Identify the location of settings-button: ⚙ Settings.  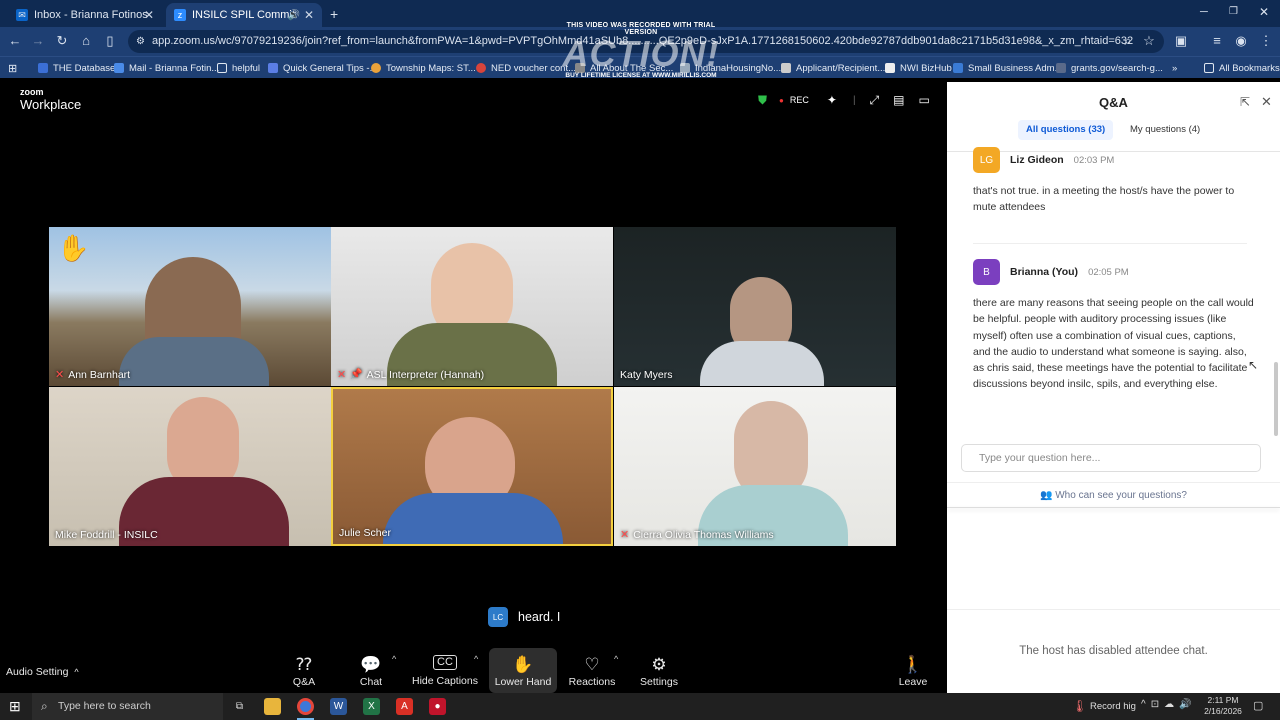
(659, 670).